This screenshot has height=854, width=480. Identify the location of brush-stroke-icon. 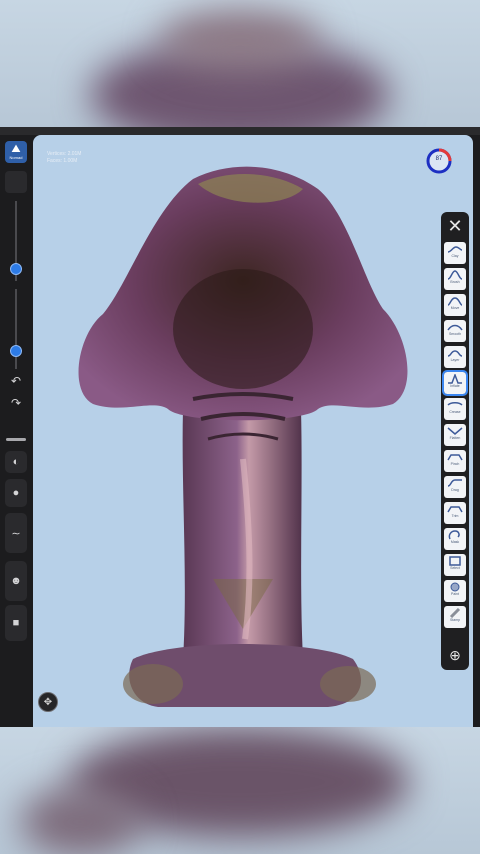
(455, 275).